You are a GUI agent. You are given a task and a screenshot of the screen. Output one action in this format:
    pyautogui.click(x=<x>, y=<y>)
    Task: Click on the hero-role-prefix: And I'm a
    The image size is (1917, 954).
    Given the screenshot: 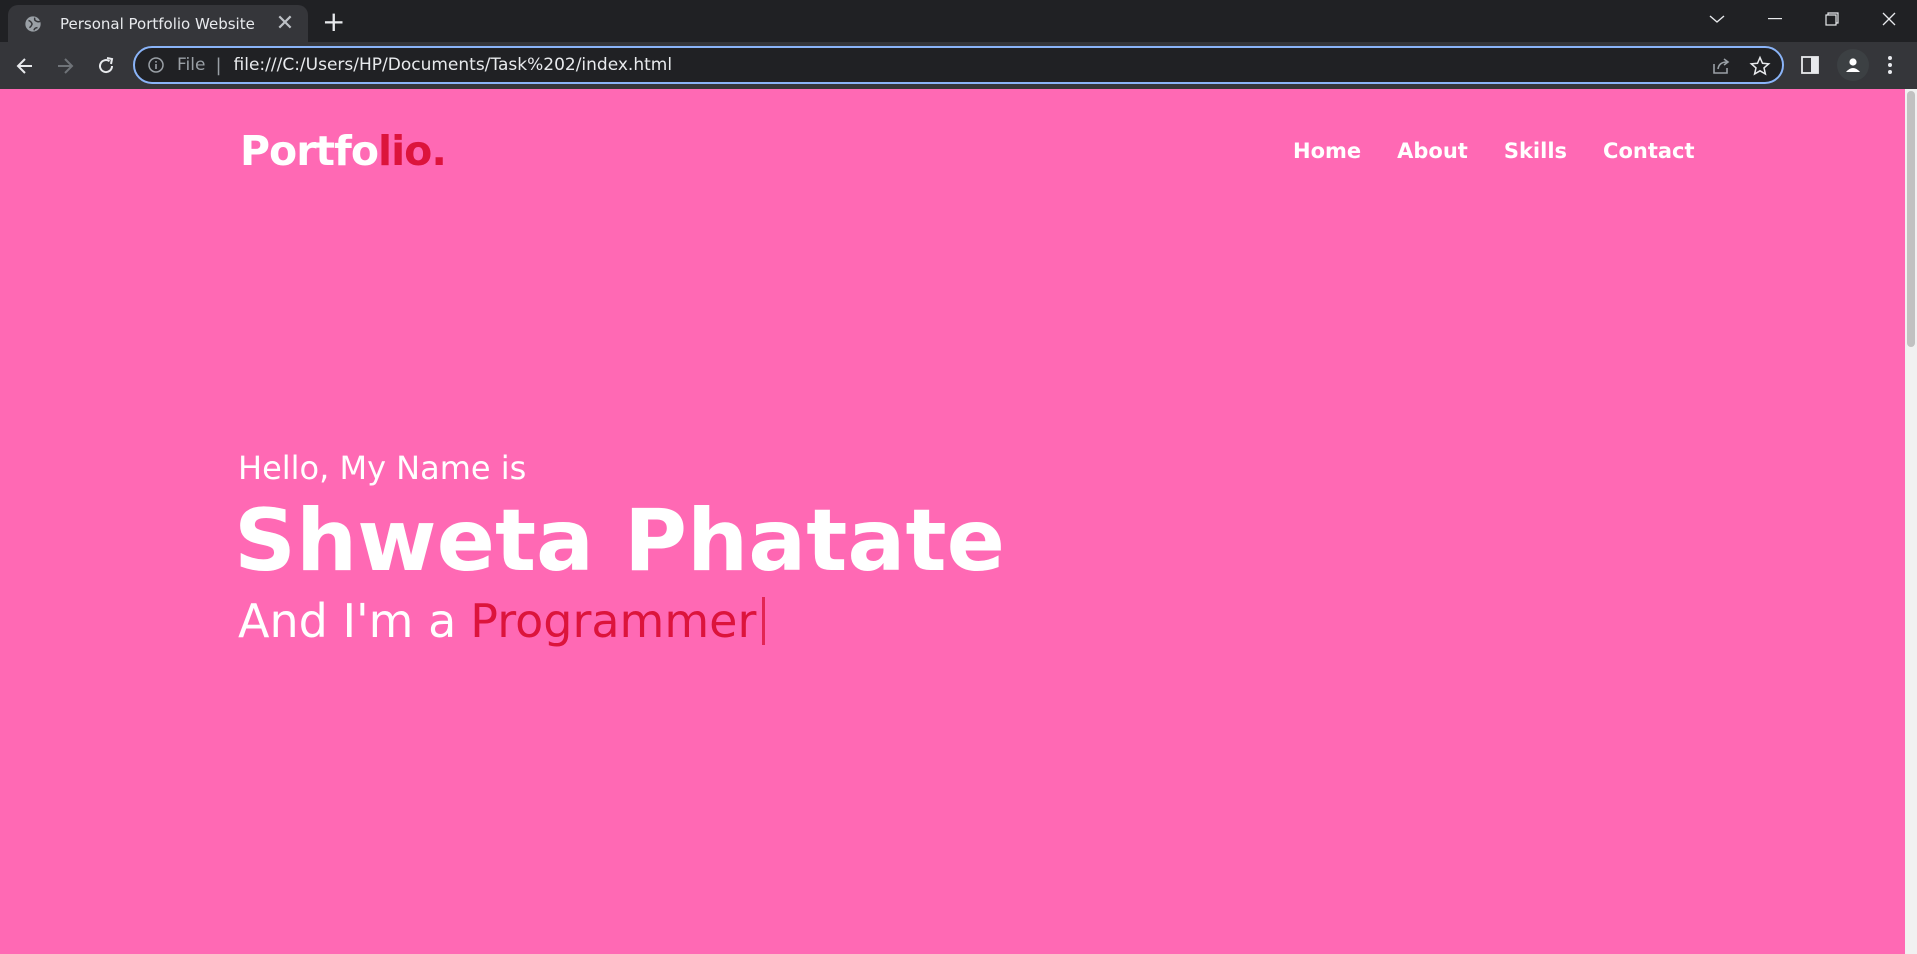 What is the action you would take?
    pyautogui.click(x=347, y=621)
    